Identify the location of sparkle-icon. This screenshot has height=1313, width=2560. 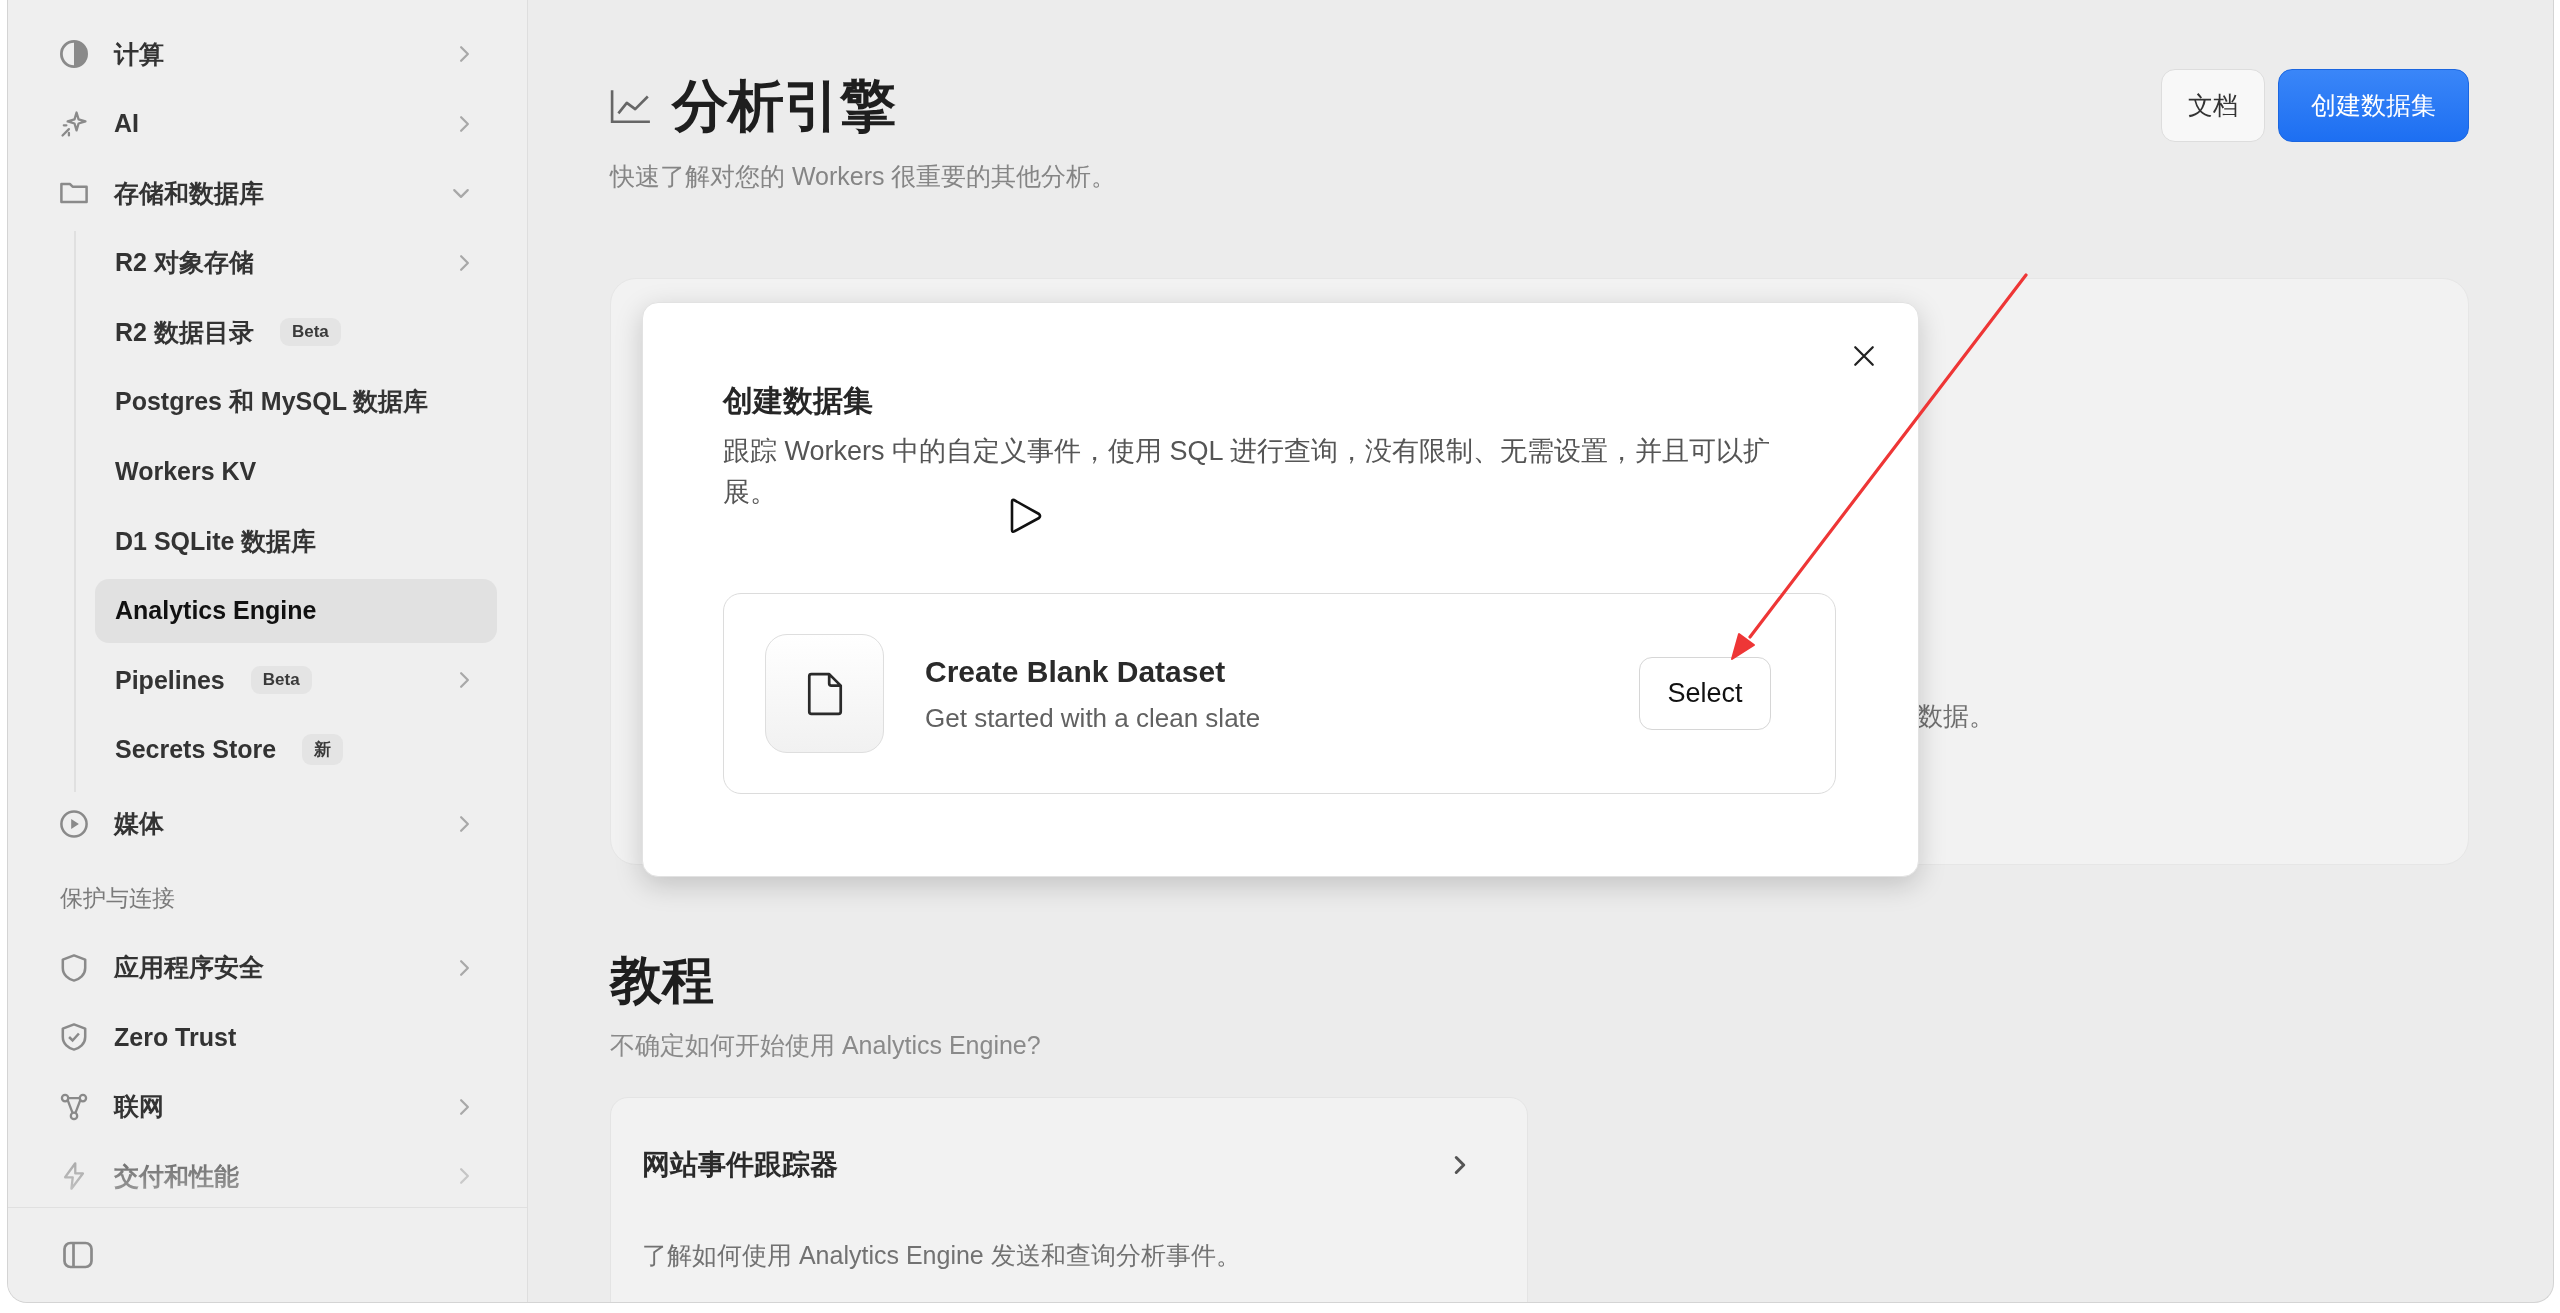
(74, 123).